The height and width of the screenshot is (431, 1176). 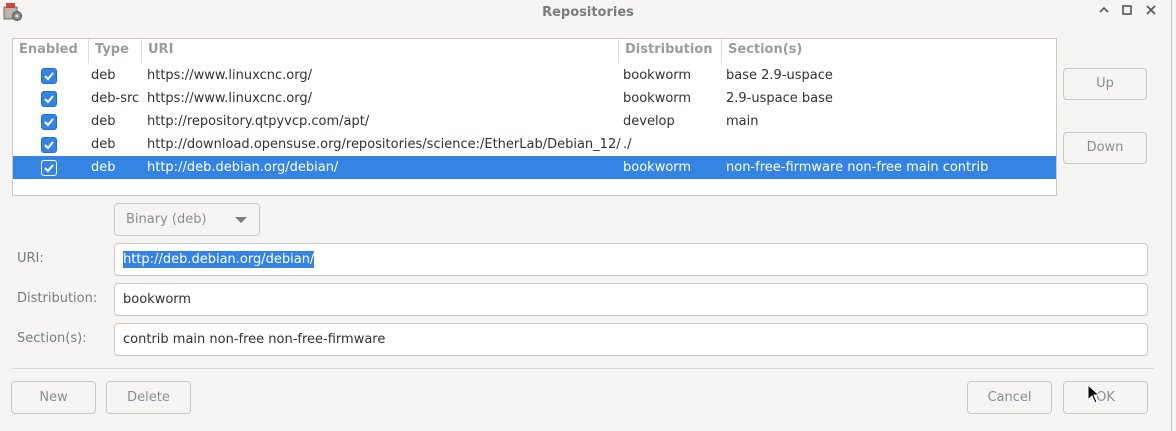 I want to click on cell-uri: http://repository.qtpyvcp.com/apt/, so click(x=258, y=121).